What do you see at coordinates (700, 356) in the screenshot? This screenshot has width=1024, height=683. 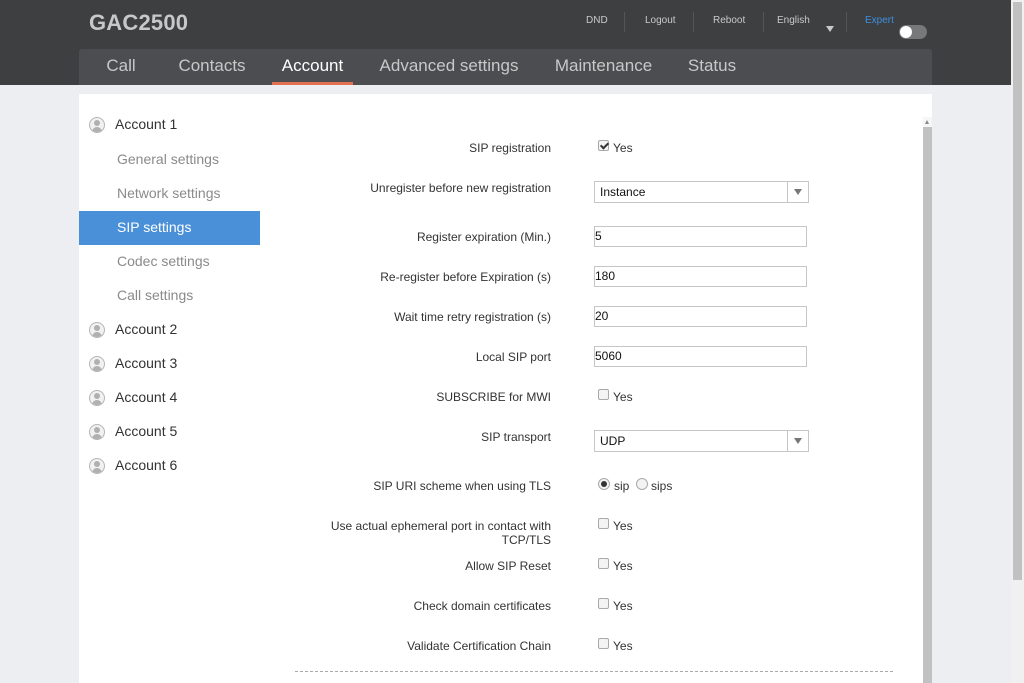 I see `local-sip-port-input: 5060` at bounding box center [700, 356].